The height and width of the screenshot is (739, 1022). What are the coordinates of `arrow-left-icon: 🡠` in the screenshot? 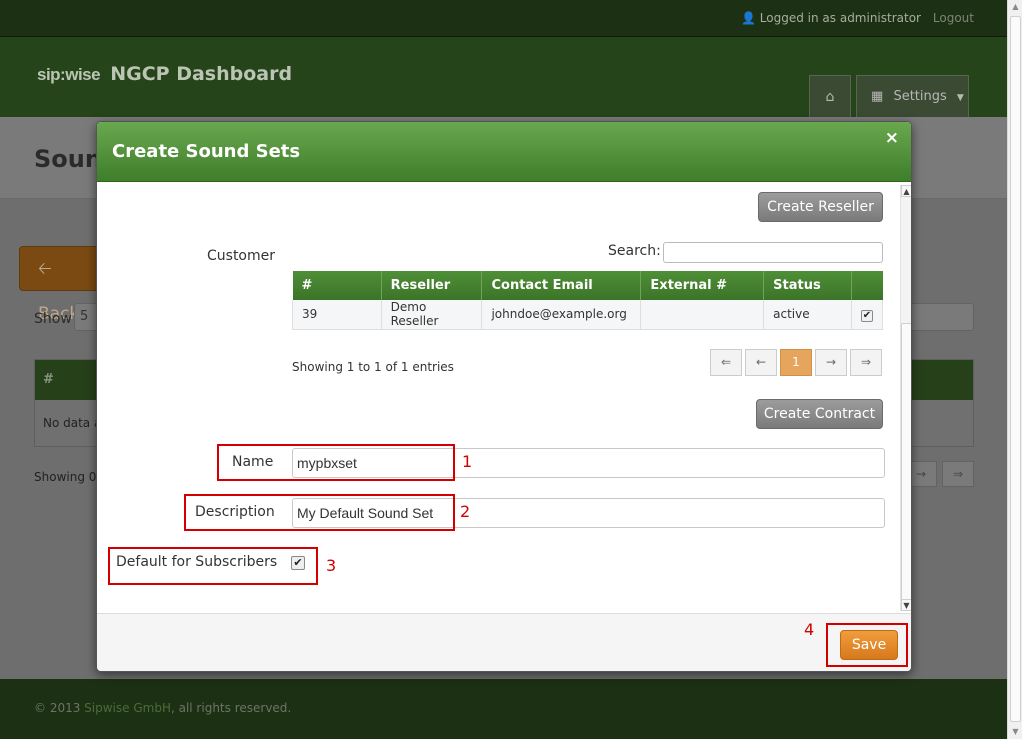 It's located at (45, 269).